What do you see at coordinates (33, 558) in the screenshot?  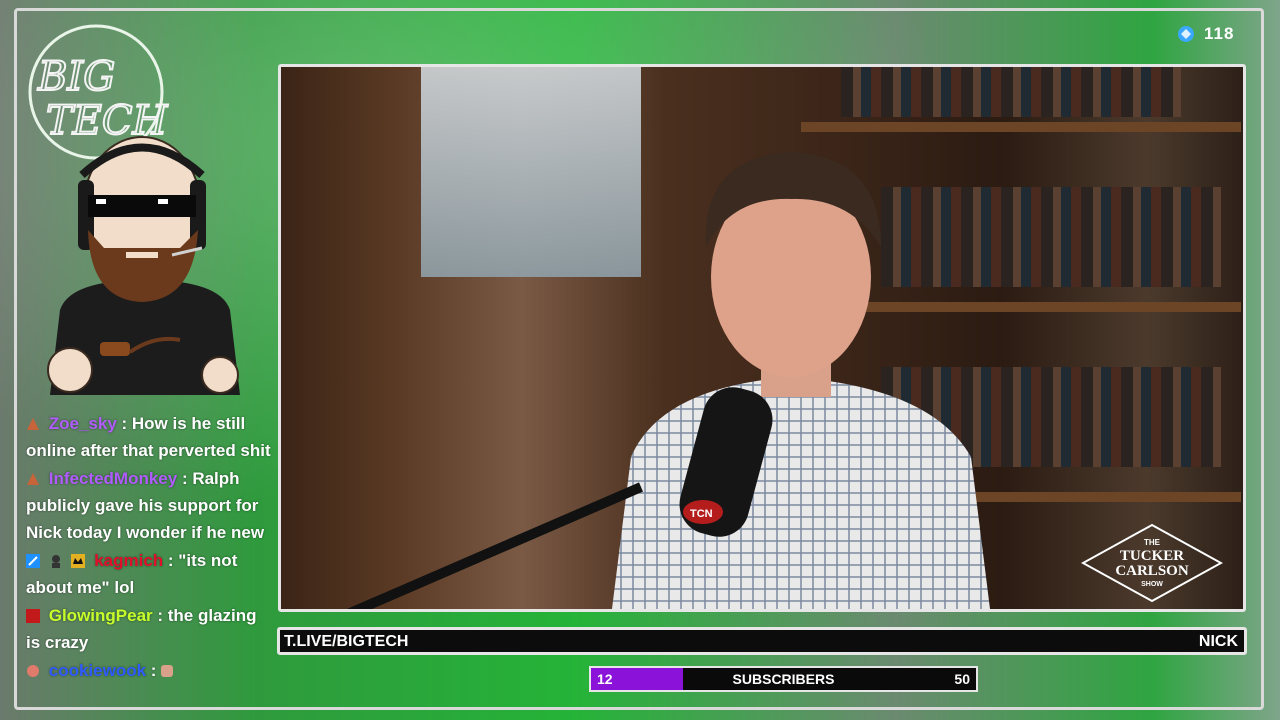 I see `prime-badge-icon` at bounding box center [33, 558].